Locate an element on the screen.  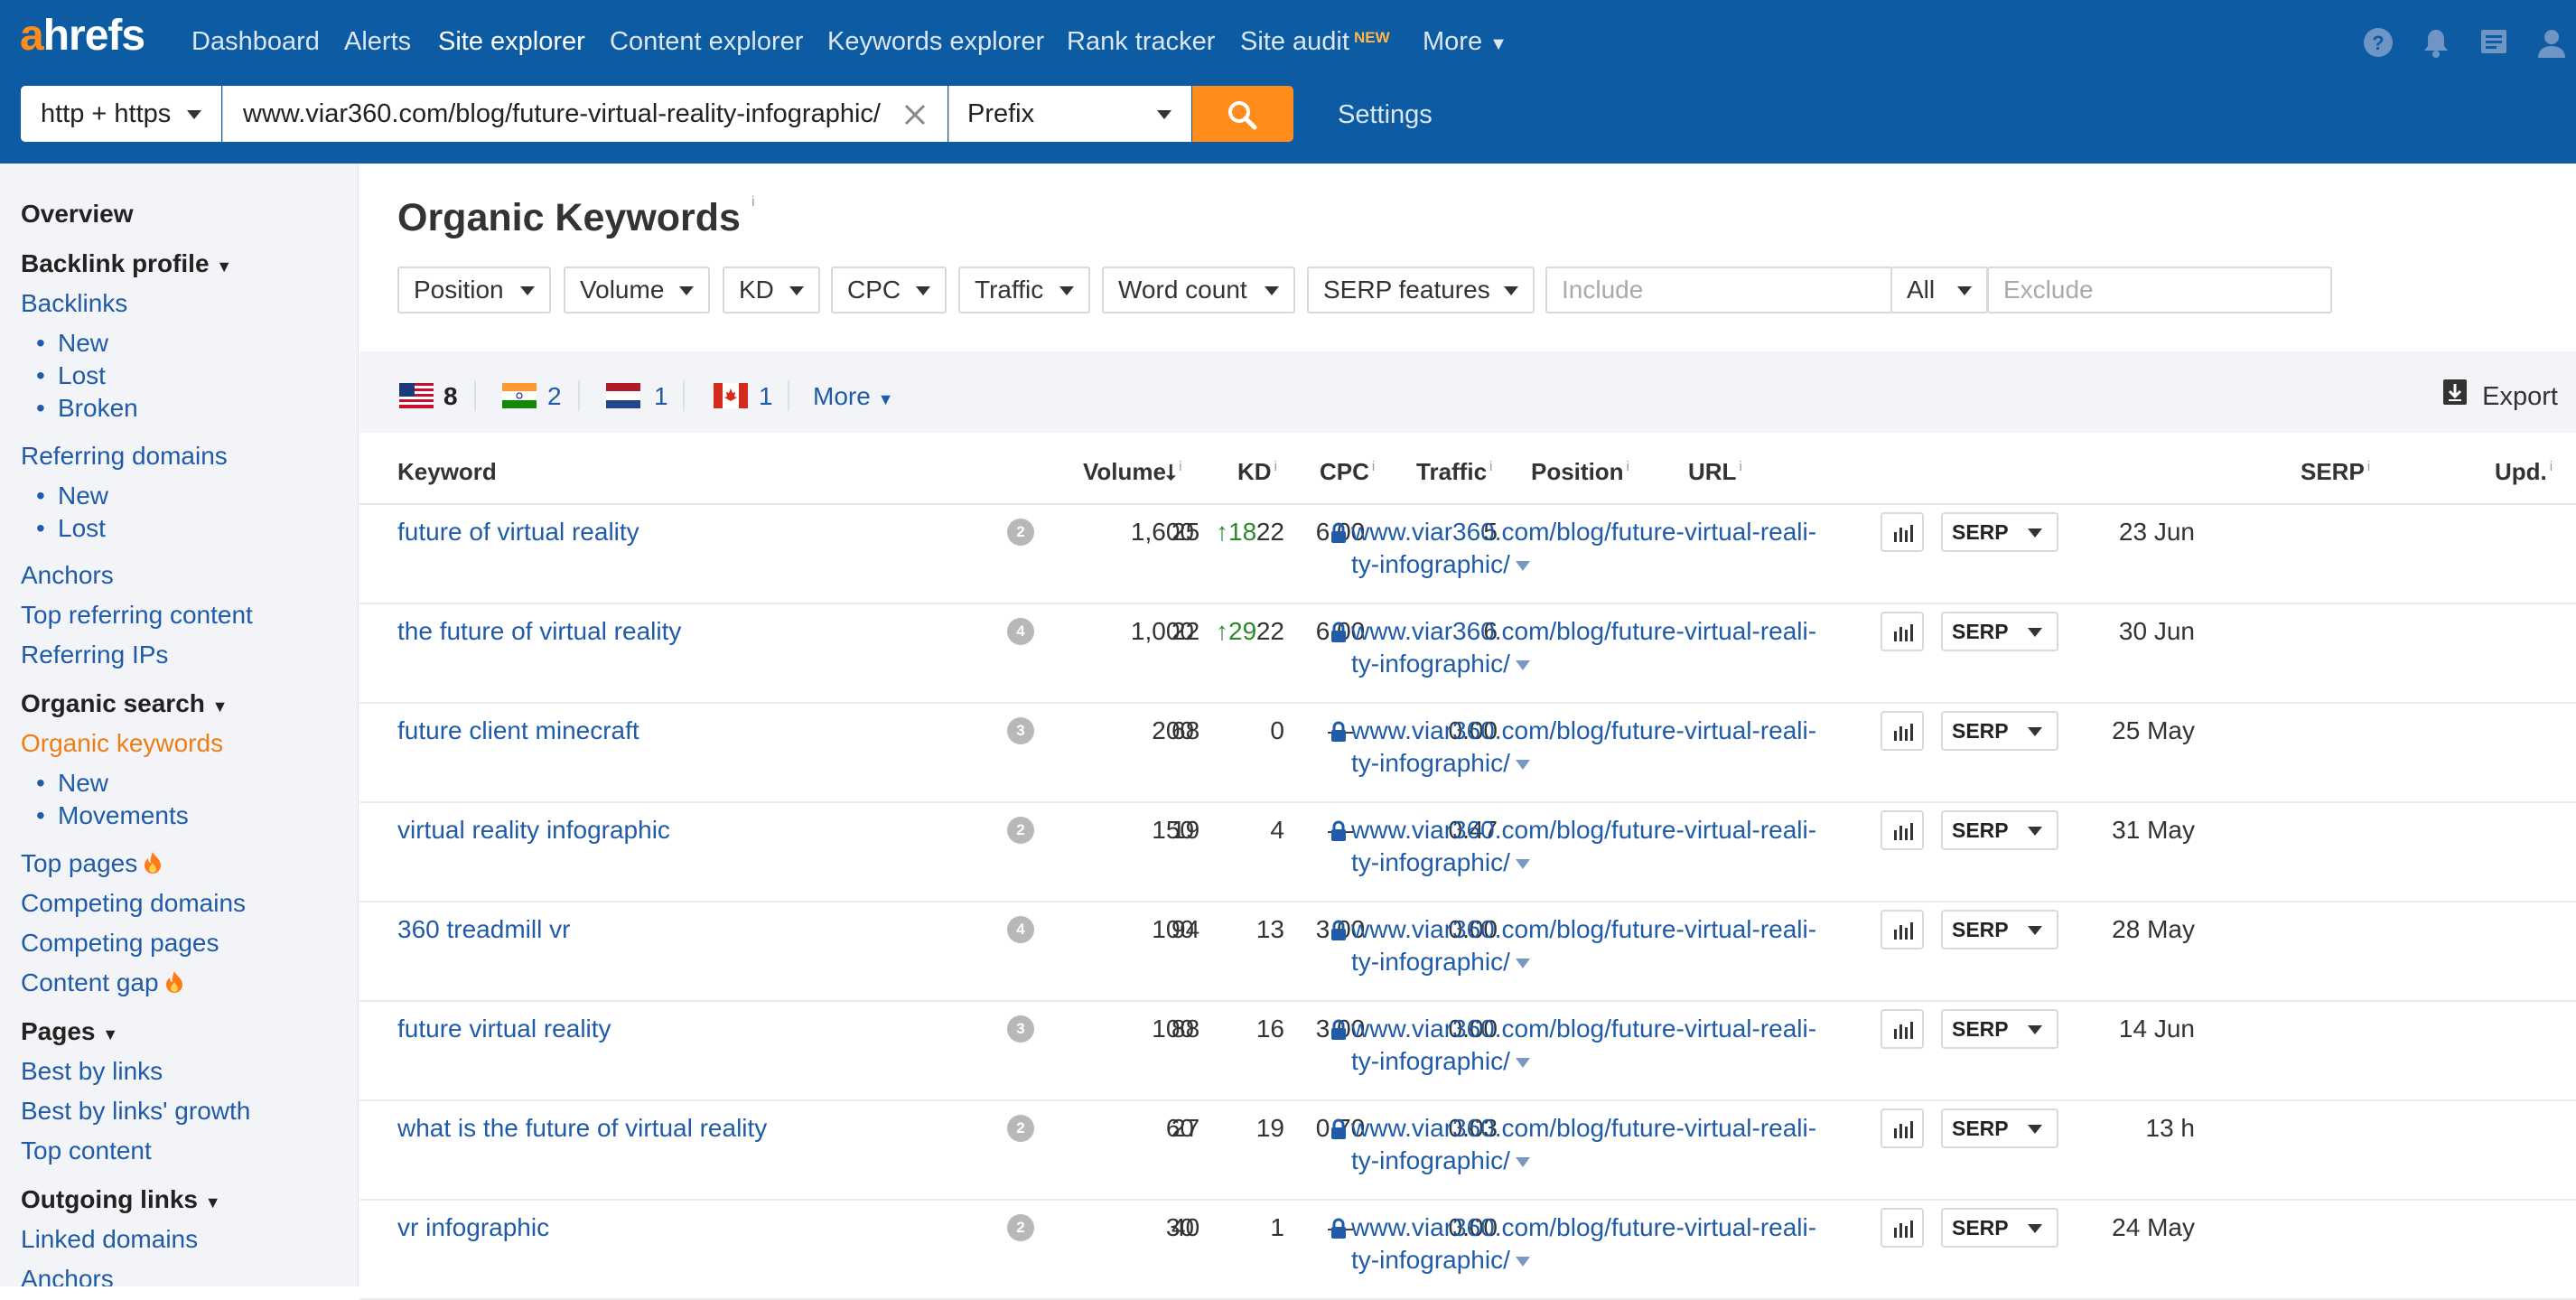
sidebar-item-top-content: Top content is located at coordinates (86, 1150).